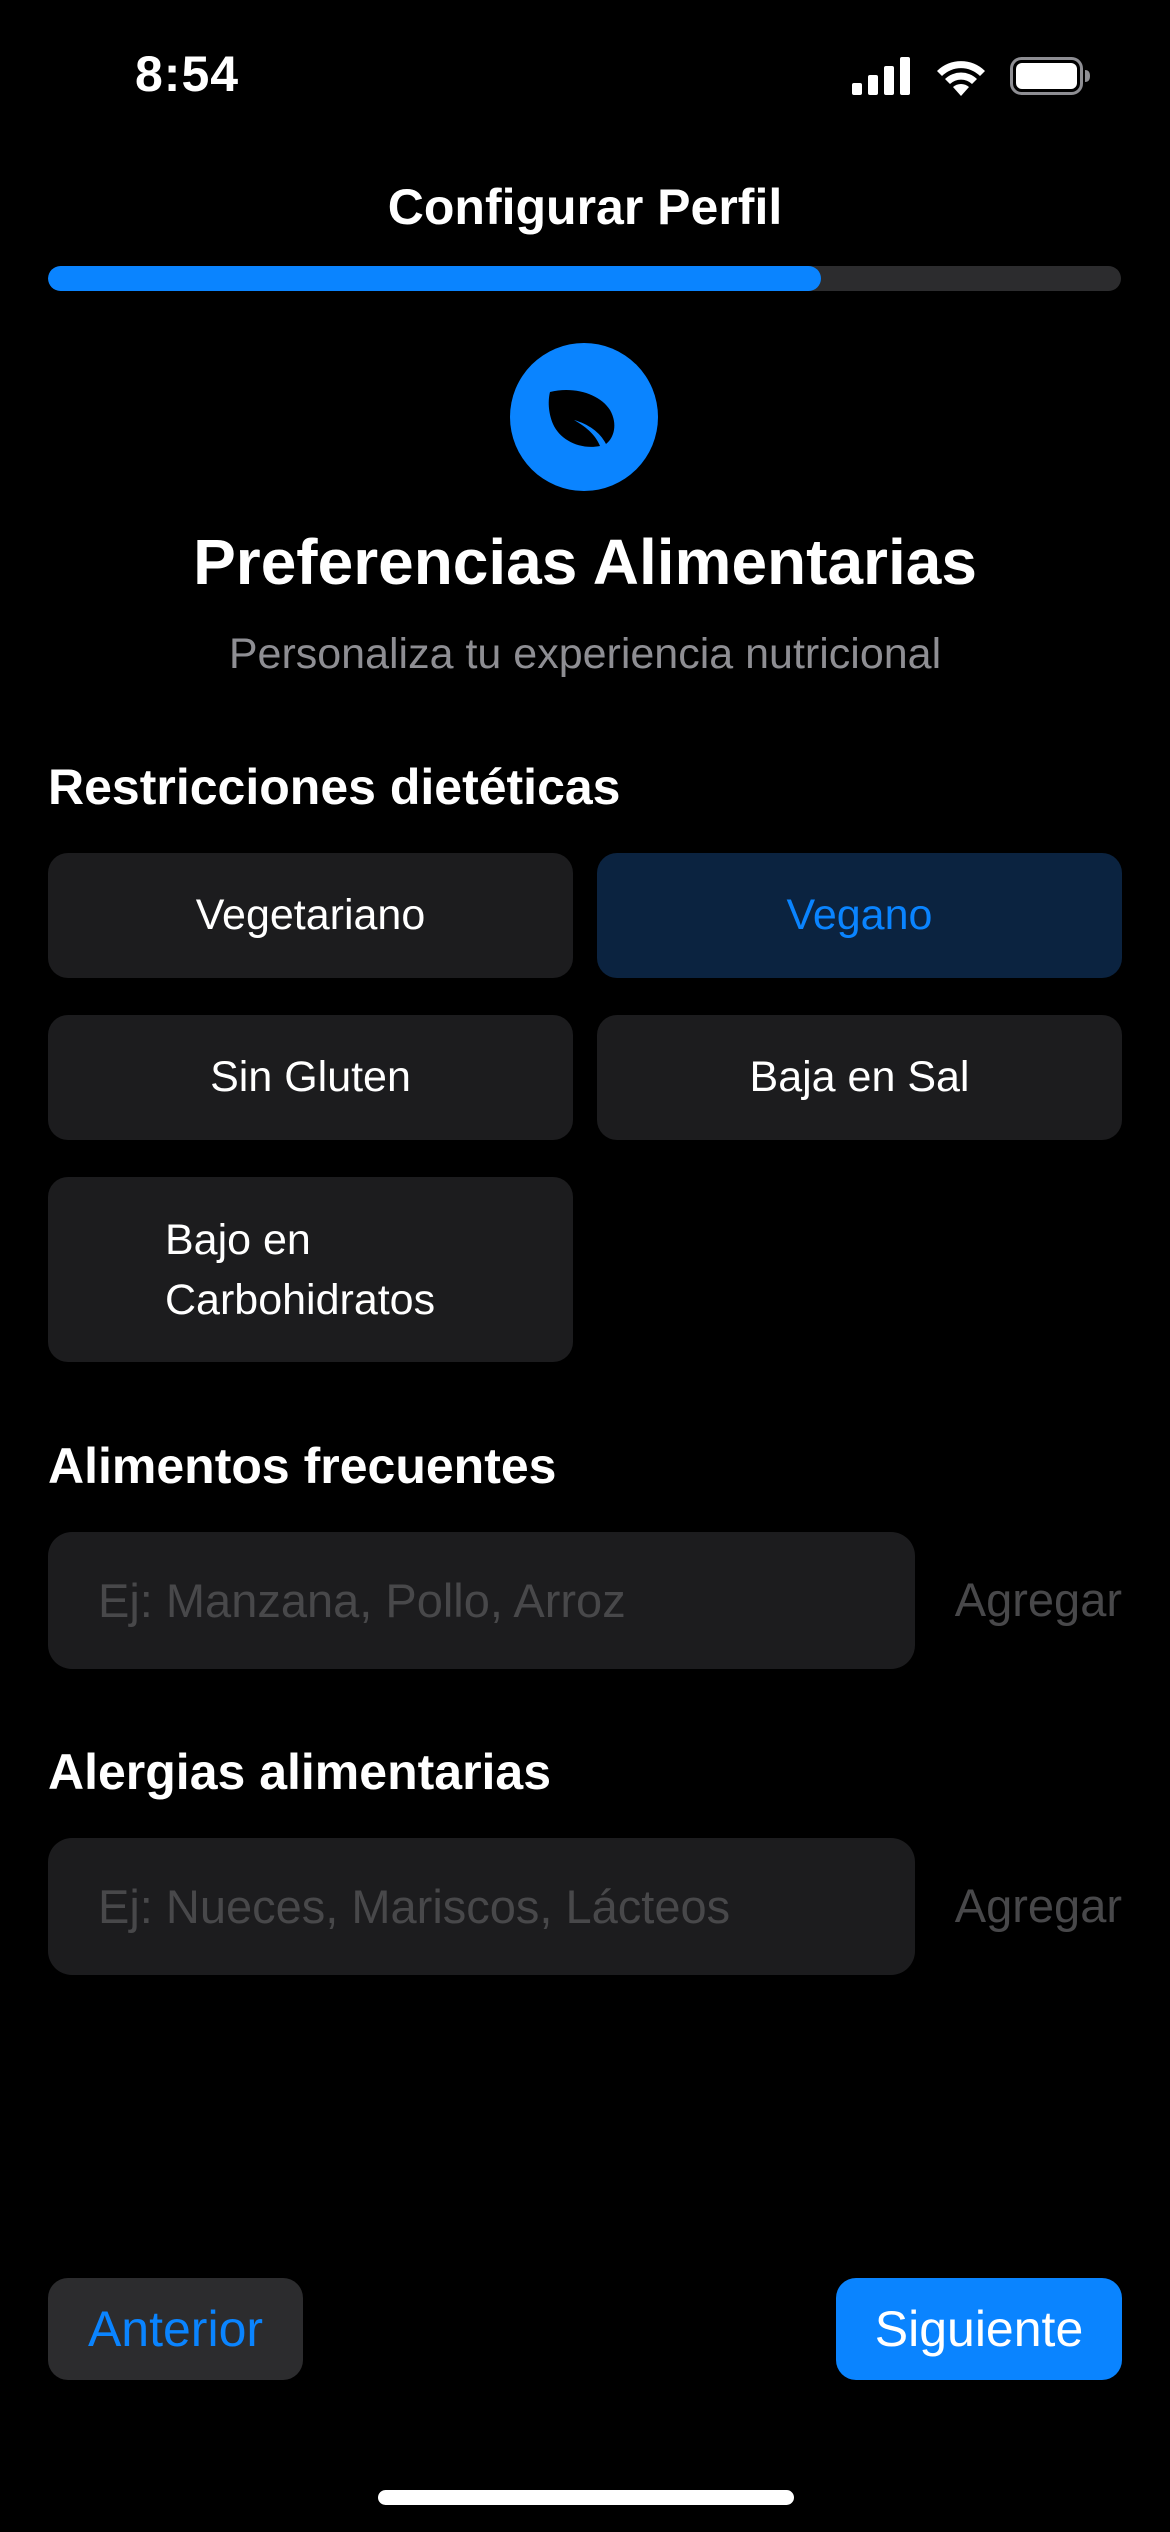 This screenshot has width=1170, height=2532. I want to click on allergies-field, so click(481, 1906).